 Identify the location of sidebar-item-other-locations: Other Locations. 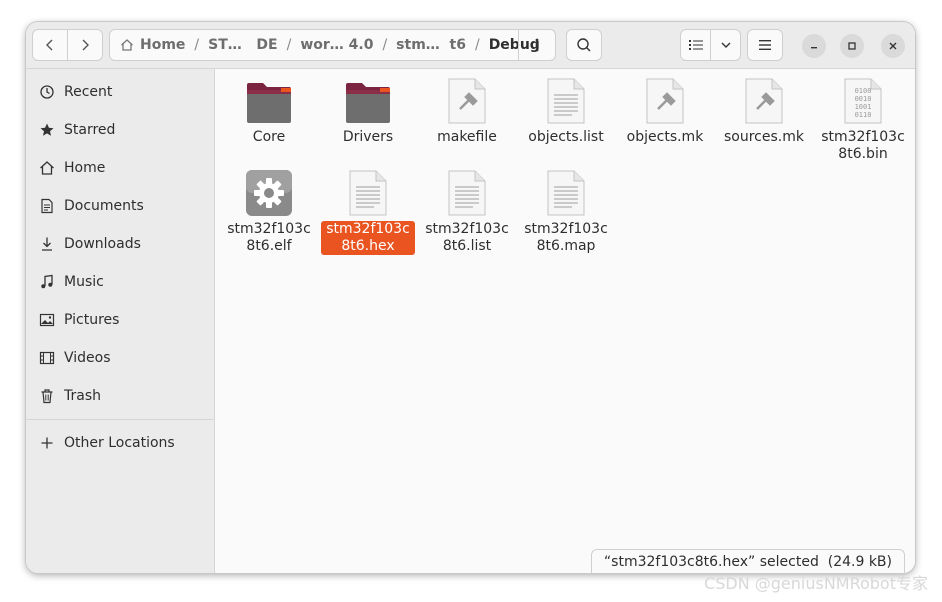
(120, 443).